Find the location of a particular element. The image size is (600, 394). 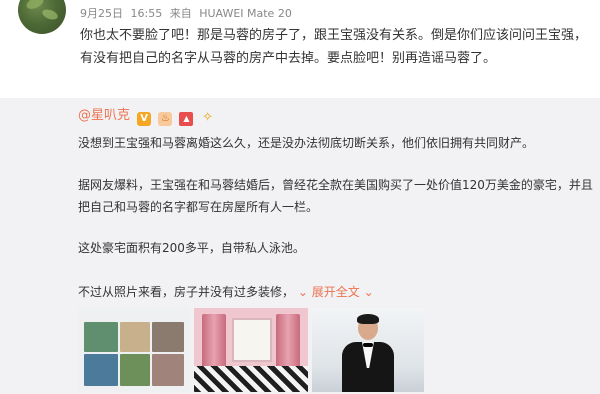

repost-paragraph-last: 不过从照片来看，房子并没有过多装修， ⌄ 展开全文 ⌄ is located at coordinates (335, 292).